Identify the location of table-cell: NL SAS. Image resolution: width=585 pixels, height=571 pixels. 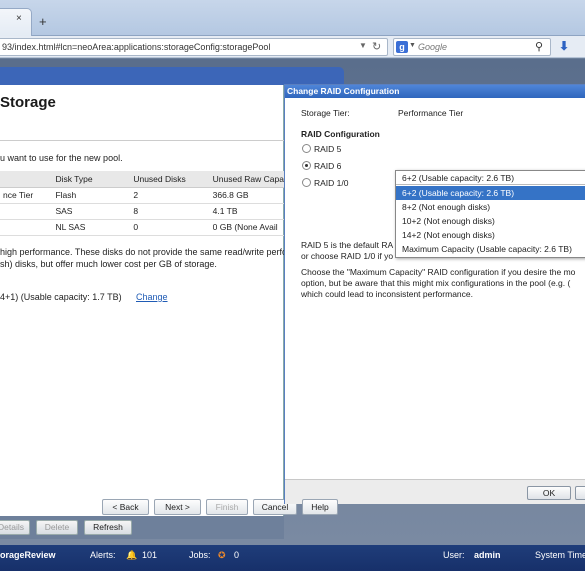
(91, 227).